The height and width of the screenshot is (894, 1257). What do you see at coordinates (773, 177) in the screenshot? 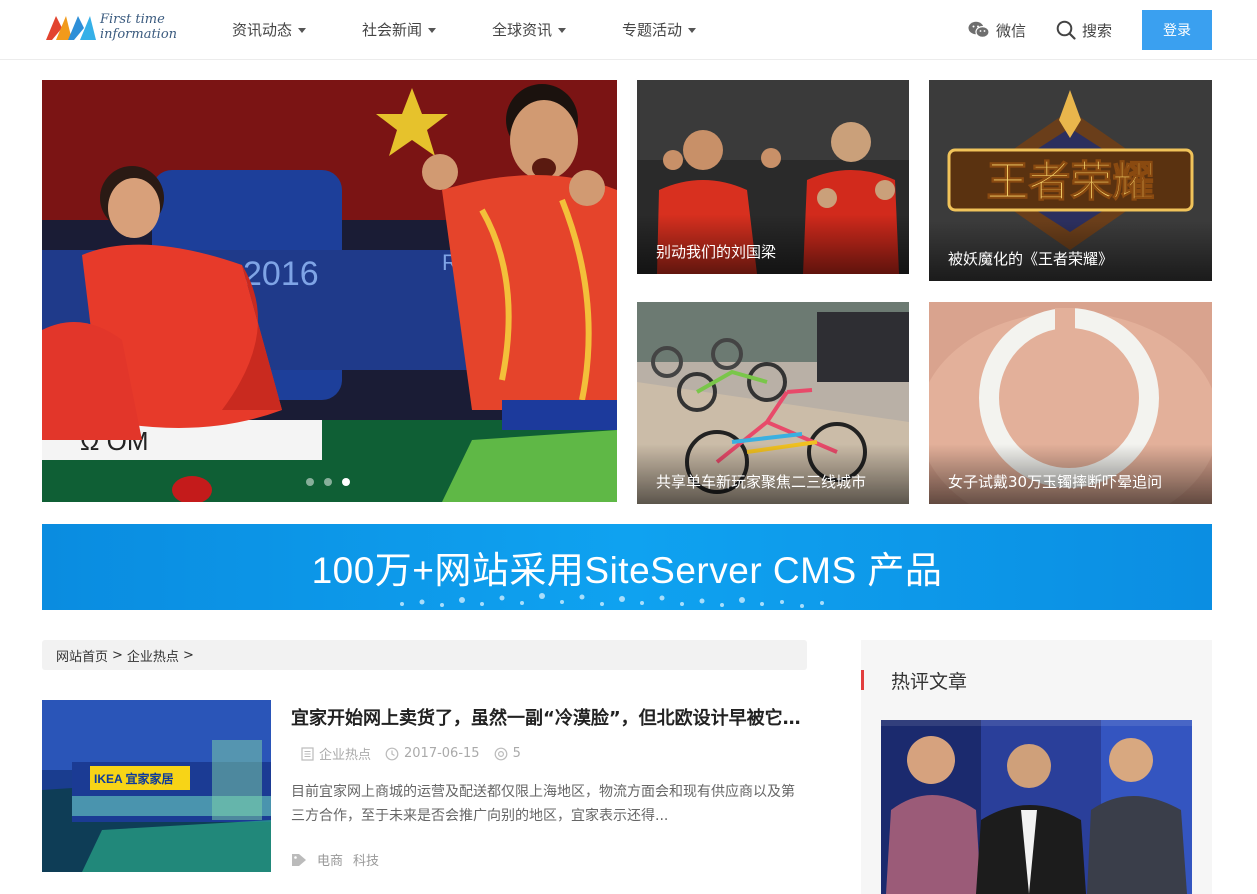
I see `featured-tile-liu-guoliang: 别动我们的刘国梁` at bounding box center [773, 177].